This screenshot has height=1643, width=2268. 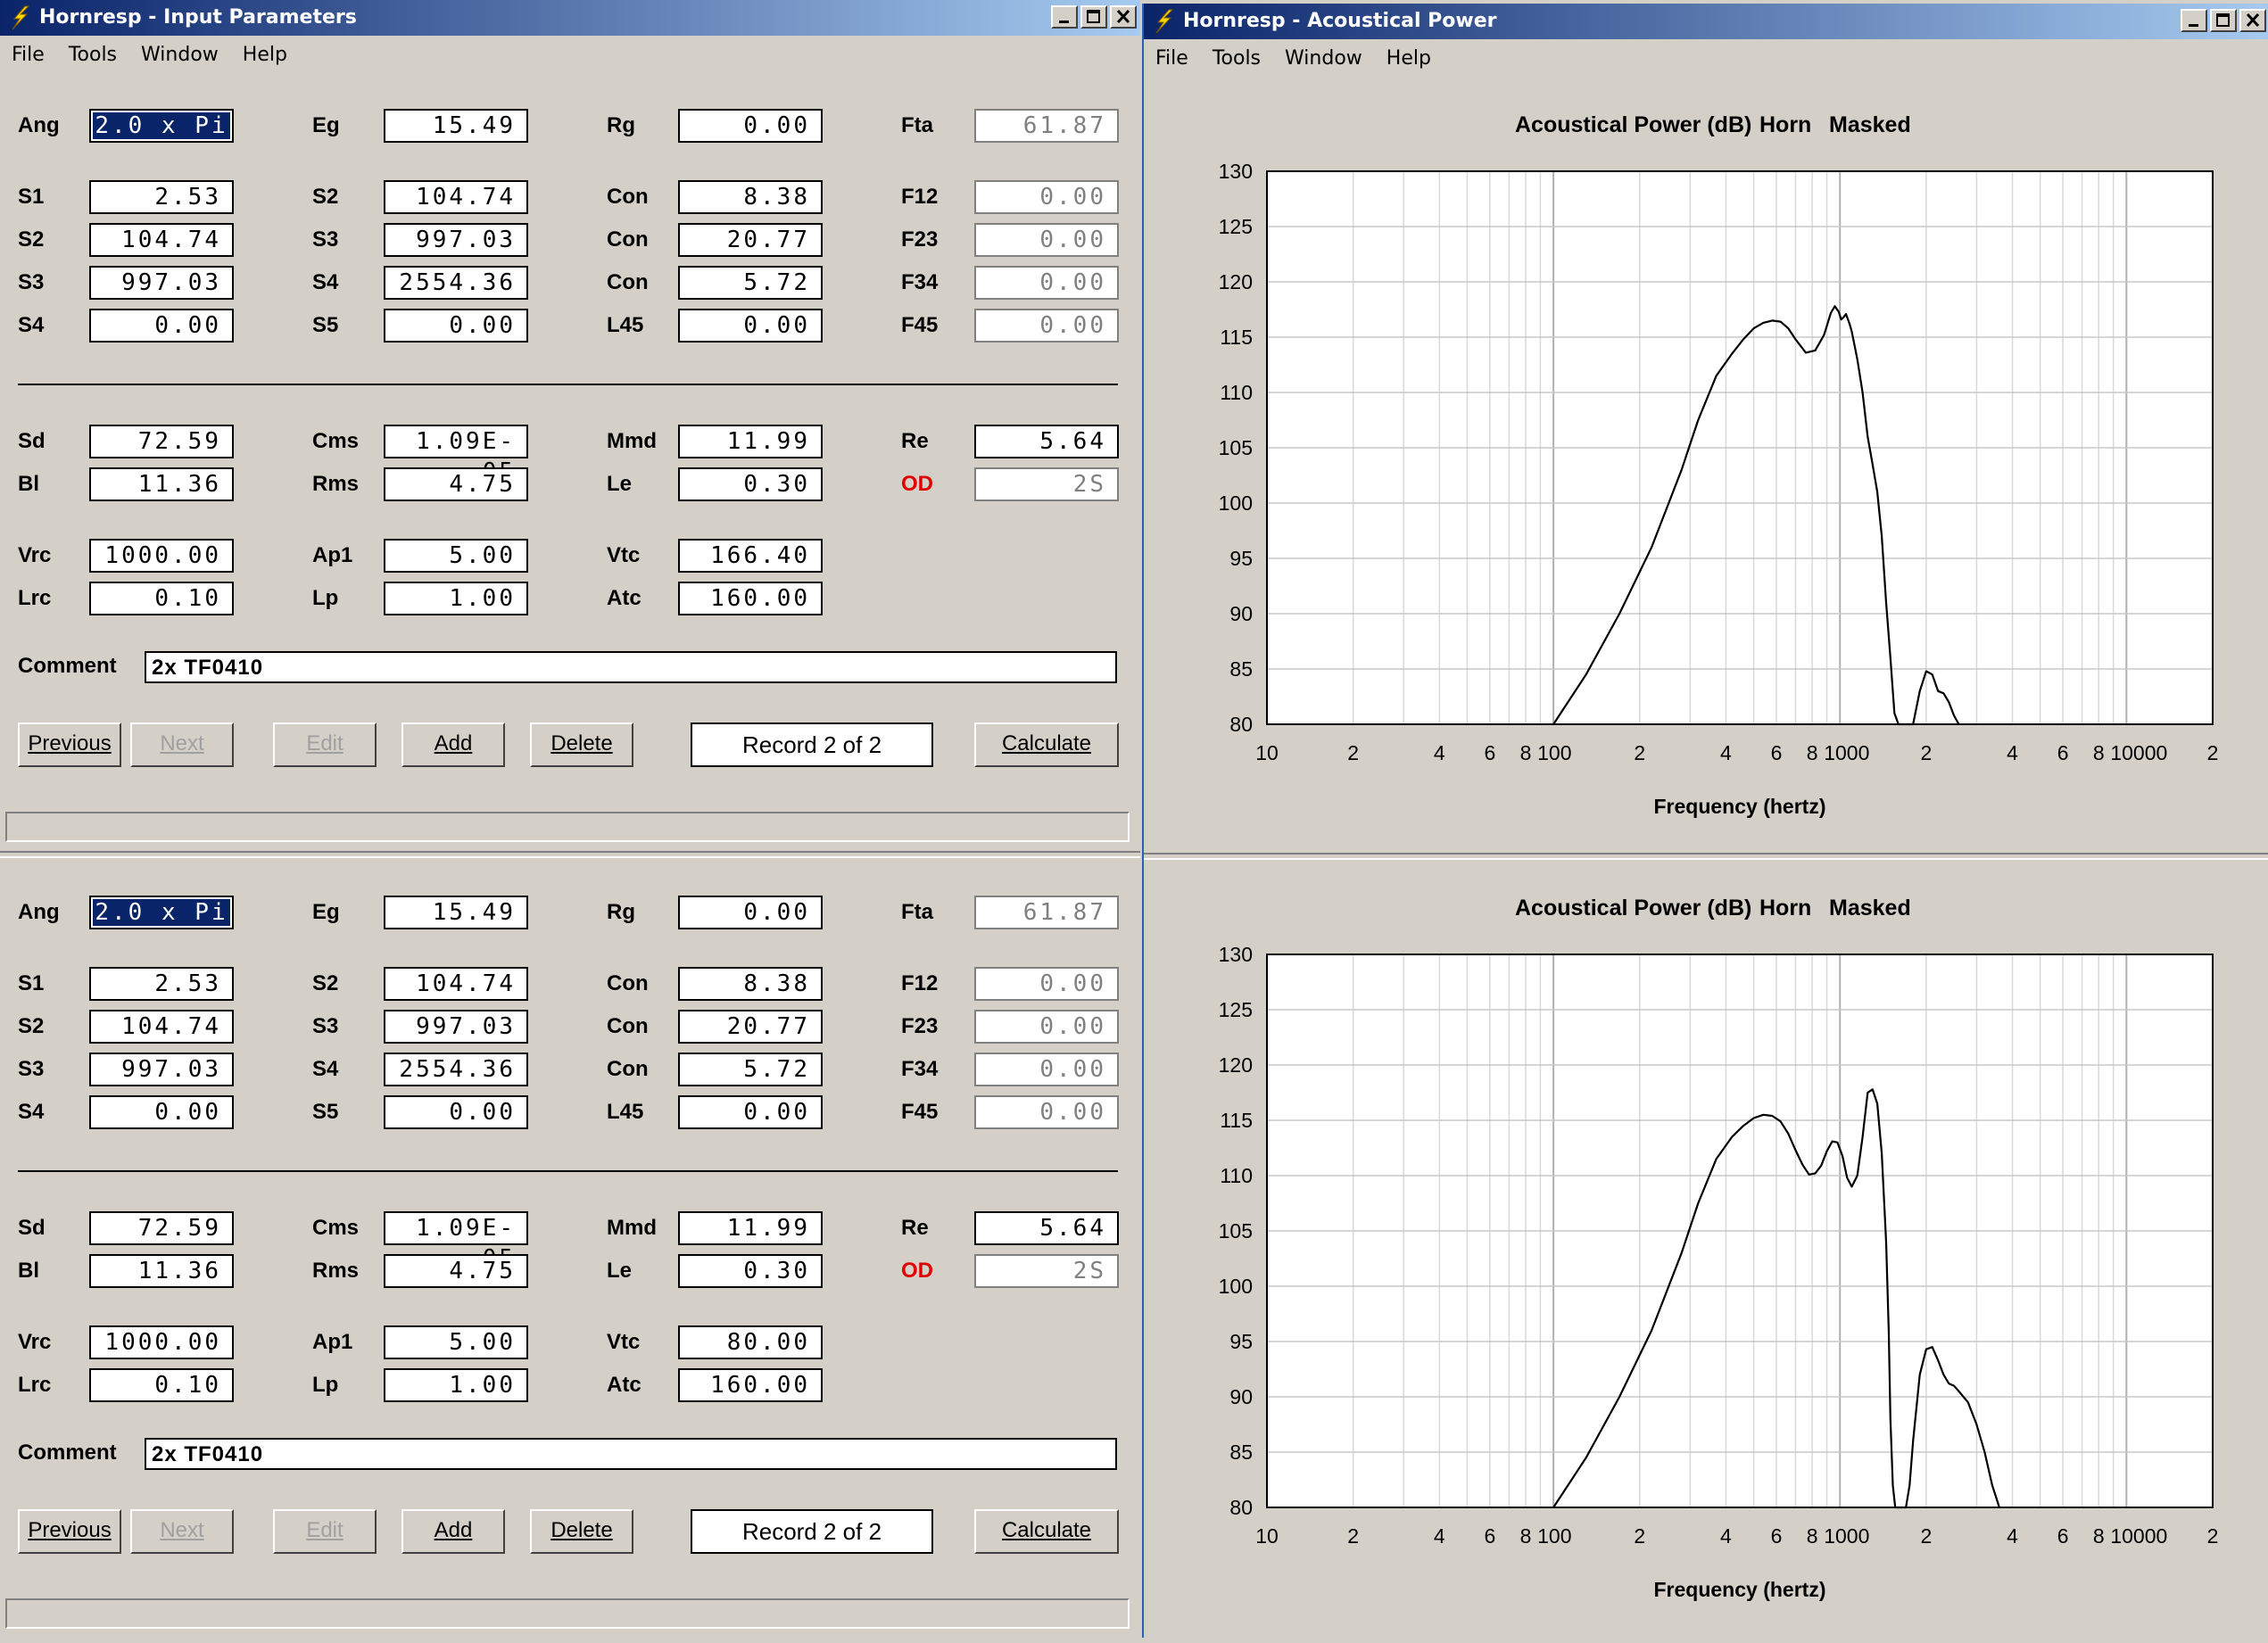 What do you see at coordinates (1706, 21) in the screenshot?
I see `power-window-titlebar: Hornresp - Acoustical Power` at bounding box center [1706, 21].